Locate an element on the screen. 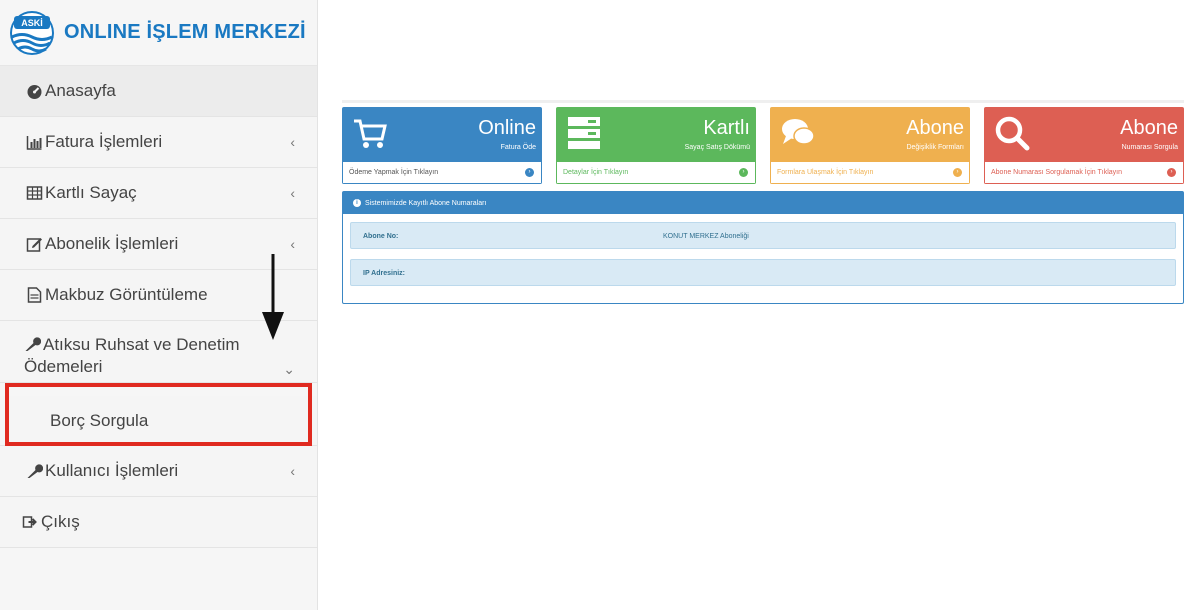 This screenshot has width=1193, height=610. brand-title: ONLINE İŞLEM MERKEZİ is located at coordinates (185, 32).